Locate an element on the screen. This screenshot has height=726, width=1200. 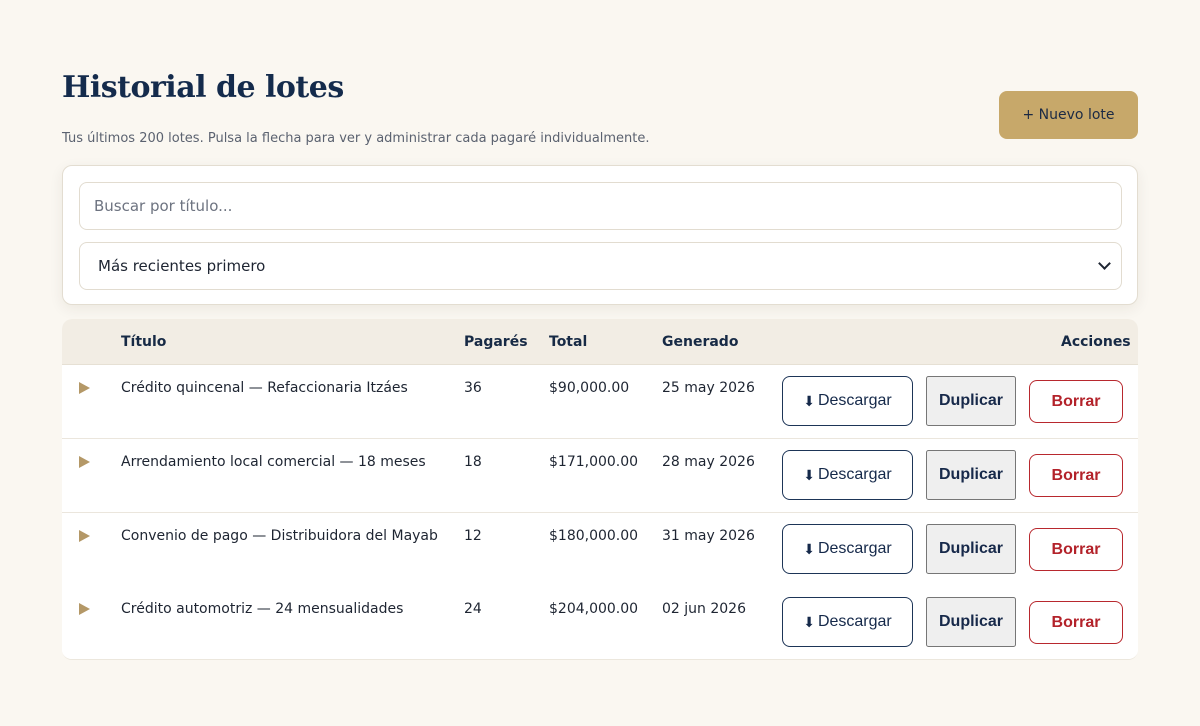
row-total: $90,000.00 is located at coordinates (589, 388).